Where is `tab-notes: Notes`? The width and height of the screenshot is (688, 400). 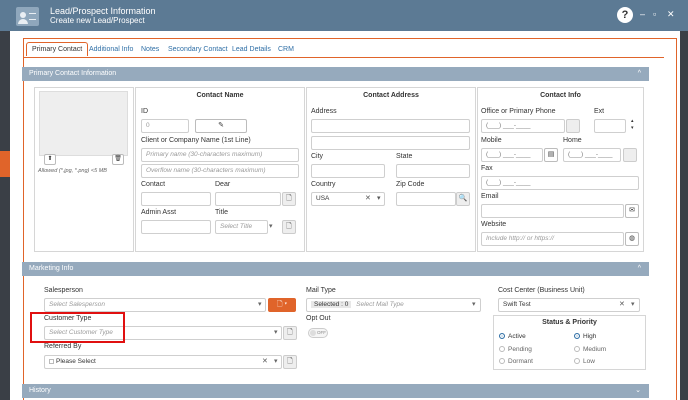 tab-notes: Notes is located at coordinates (150, 49).